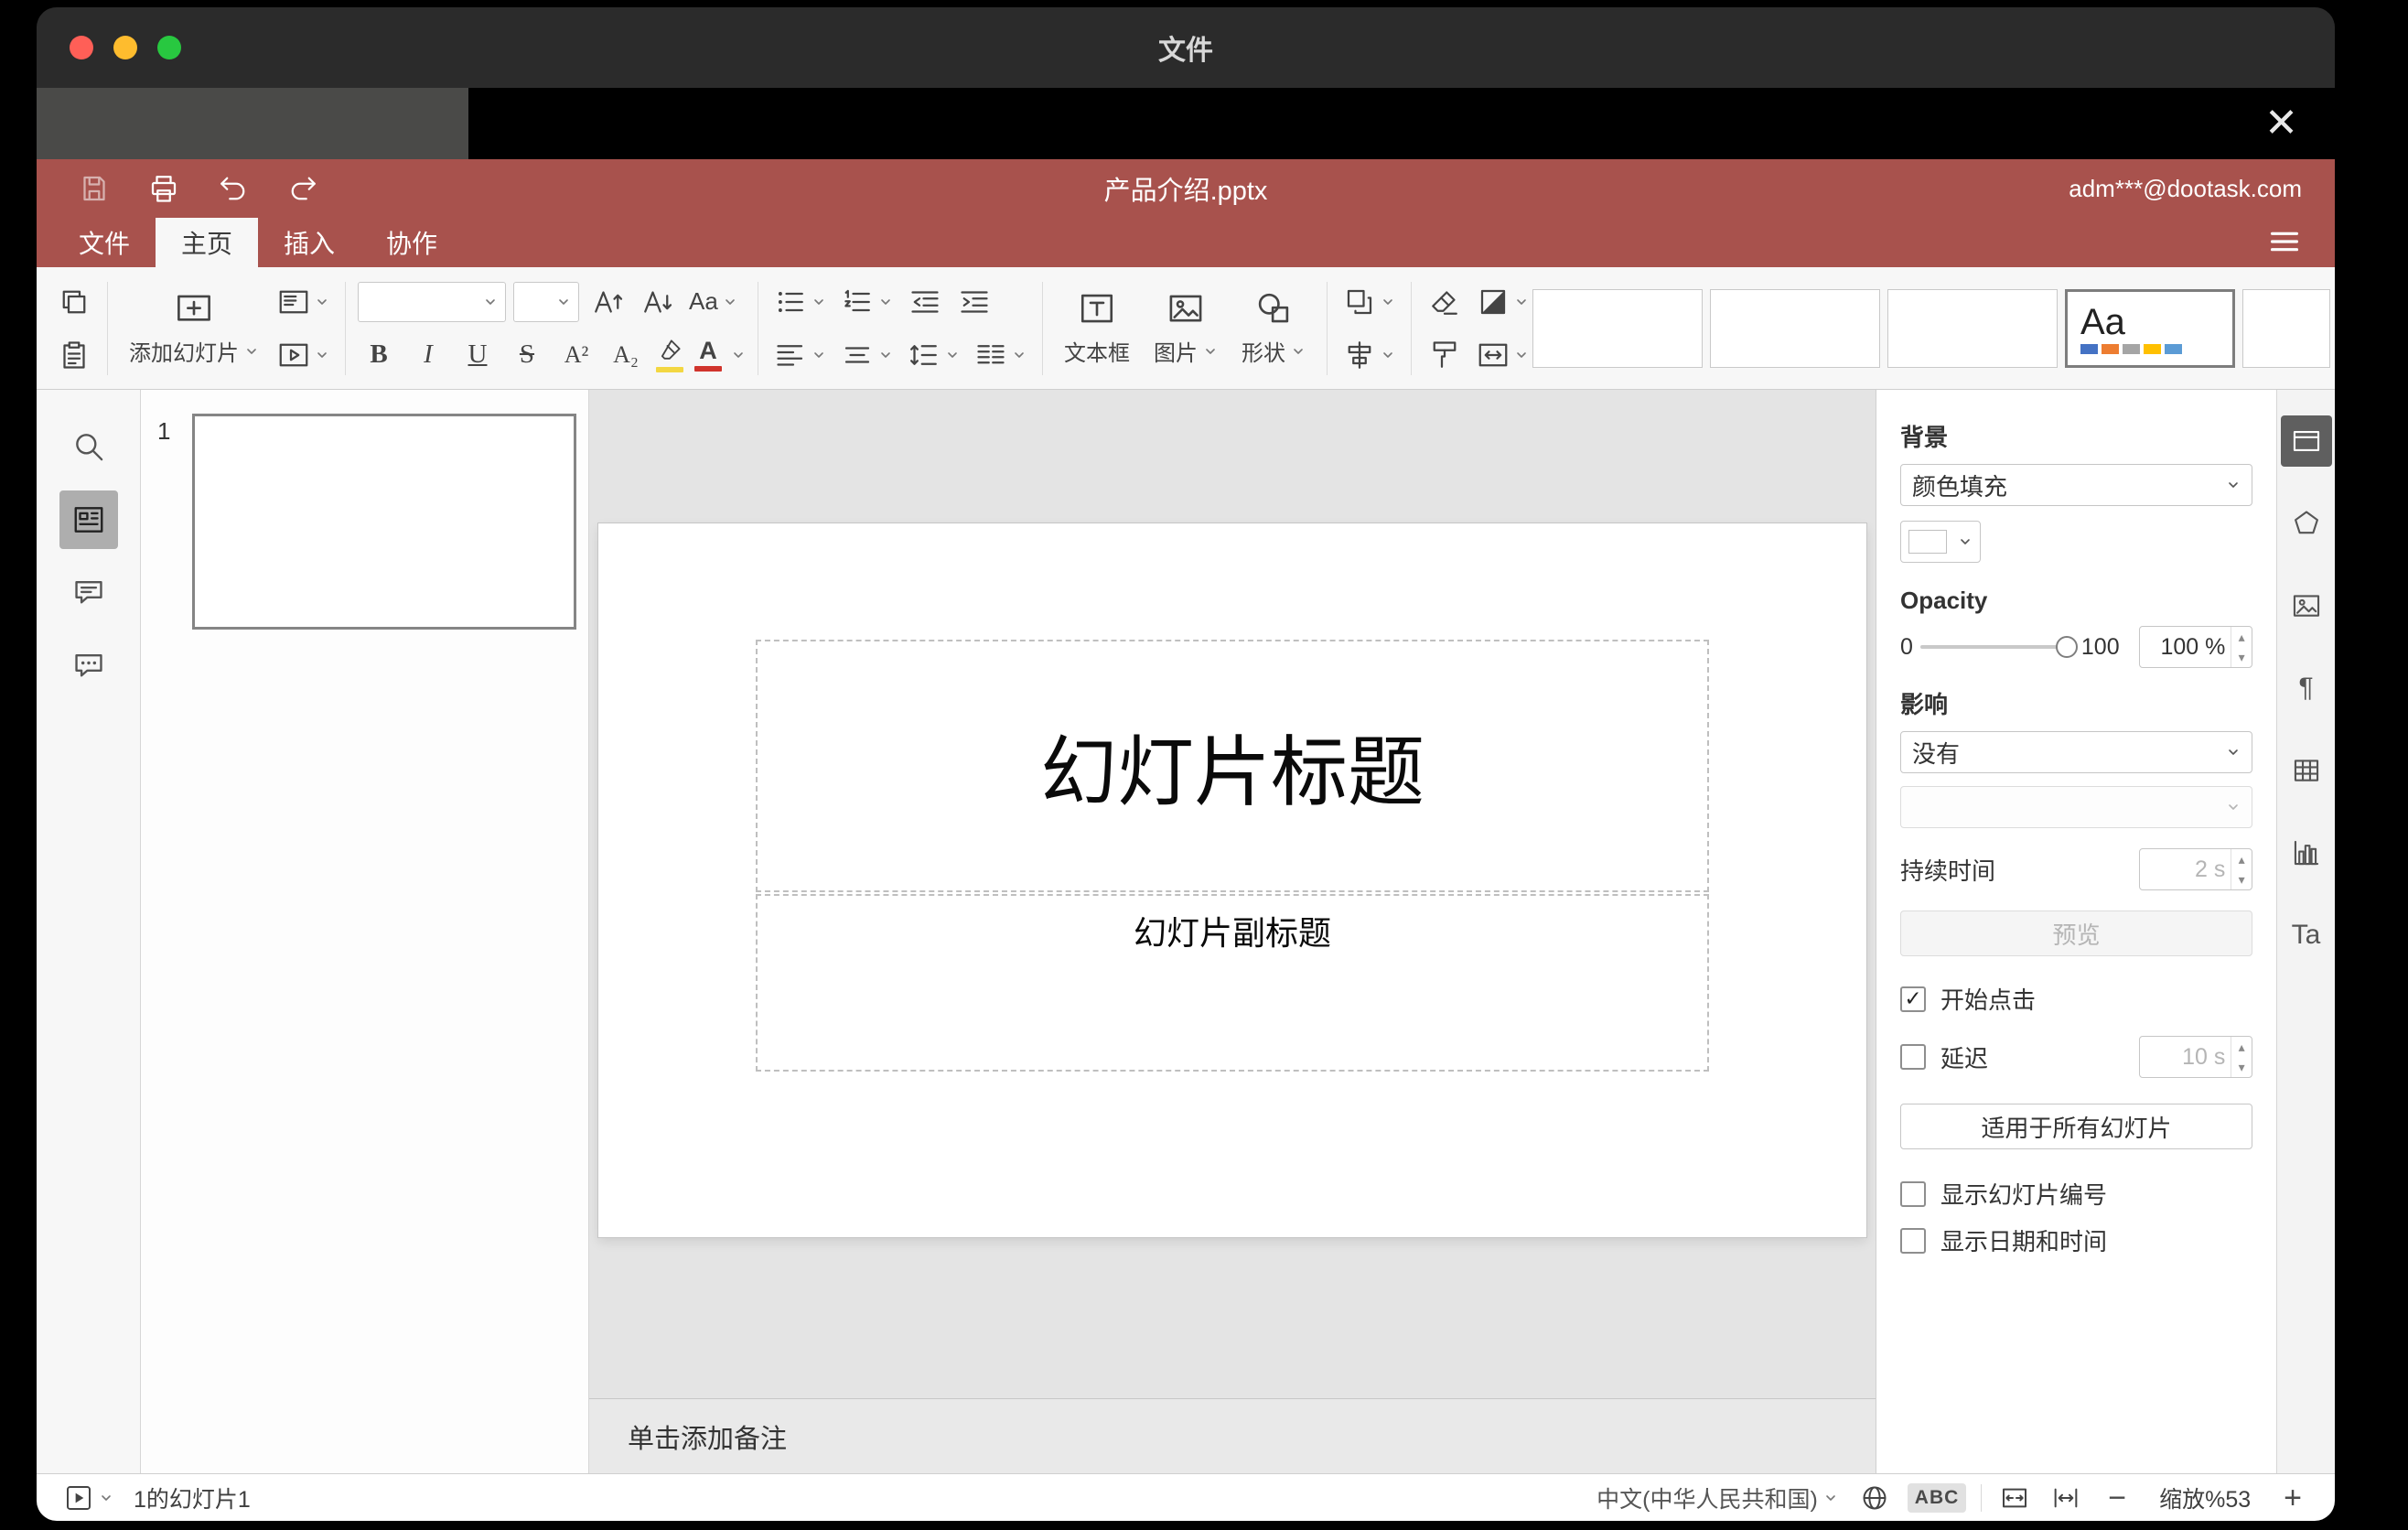  What do you see at coordinates (169, 47) in the screenshot?
I see `fullscreen-traffic-light` at bounding box center [169, 47].